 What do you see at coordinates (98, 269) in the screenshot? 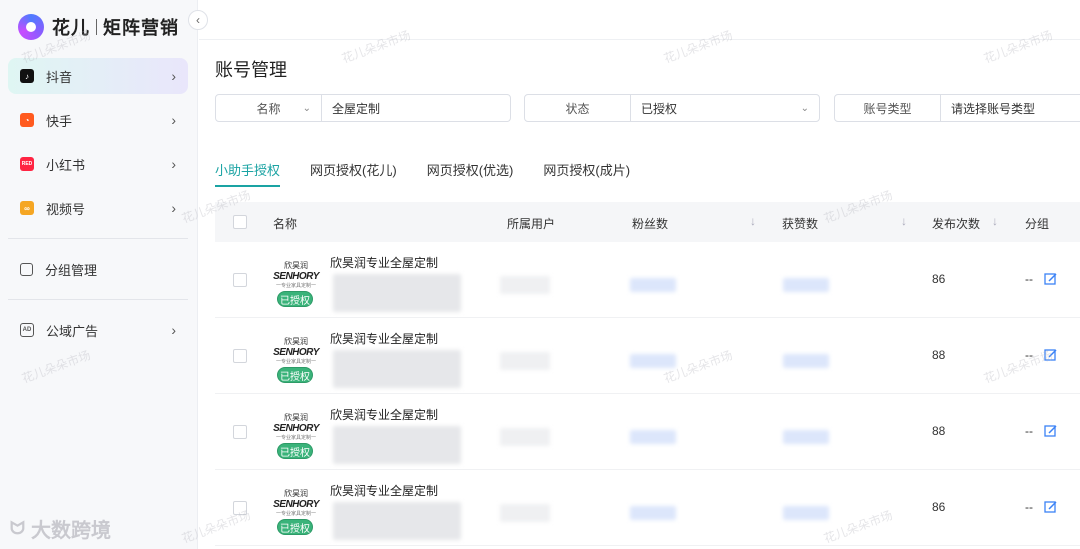
I see `sidebar-item-group-manage: 分组管理` at bounding box center [98, 269].